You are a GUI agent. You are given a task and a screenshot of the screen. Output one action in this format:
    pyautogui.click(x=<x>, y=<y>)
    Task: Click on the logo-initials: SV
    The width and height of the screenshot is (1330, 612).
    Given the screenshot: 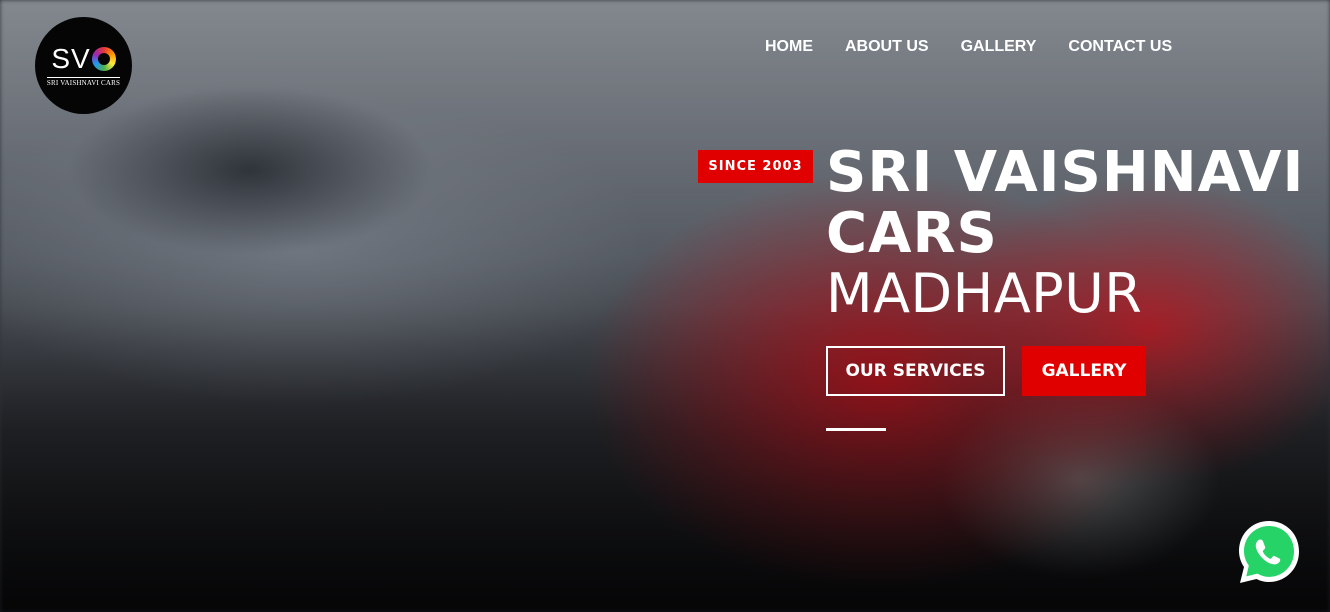 What is the action you would take?
    pyautogui.click(x=71, y=58)
    